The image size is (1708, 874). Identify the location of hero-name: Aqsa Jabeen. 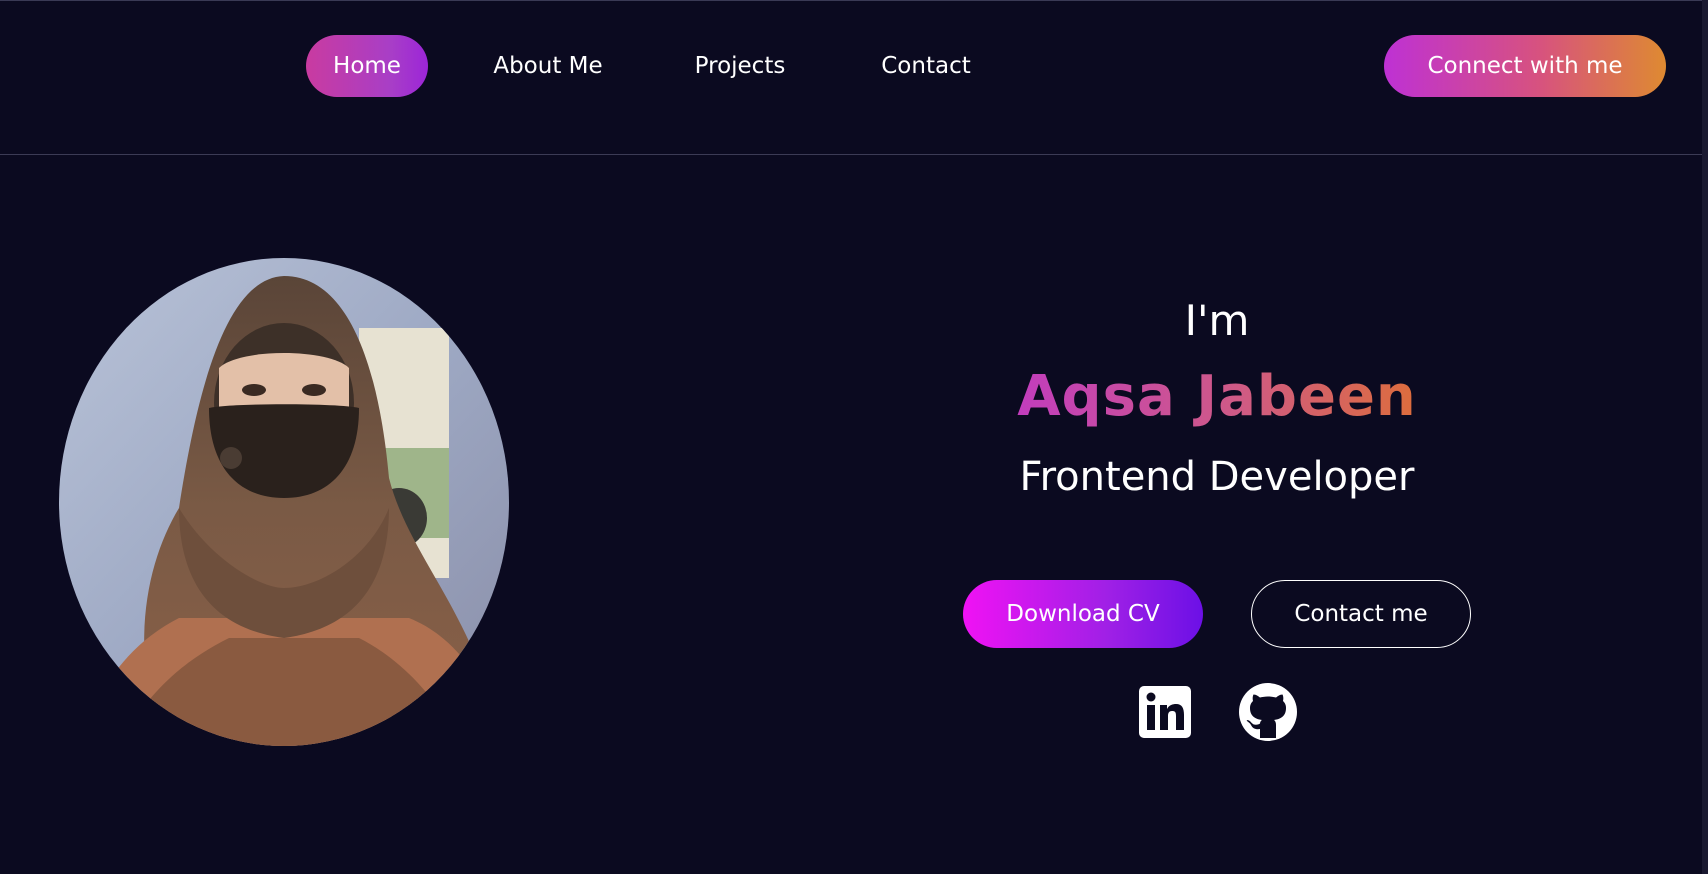
(1217, 396).